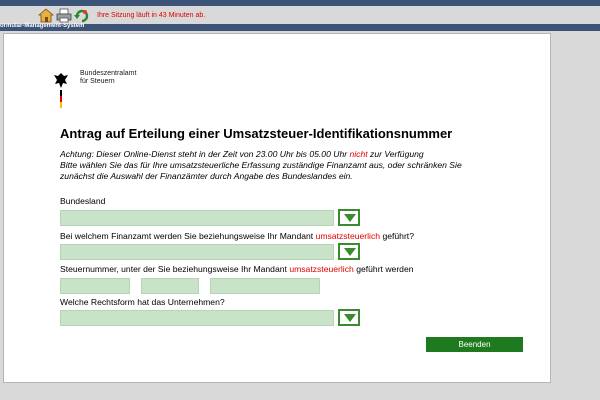 The image size is (600, 400). Describe the element at coordinates (197, 218) in the screenshot. I see `bundesland-select` at that location.